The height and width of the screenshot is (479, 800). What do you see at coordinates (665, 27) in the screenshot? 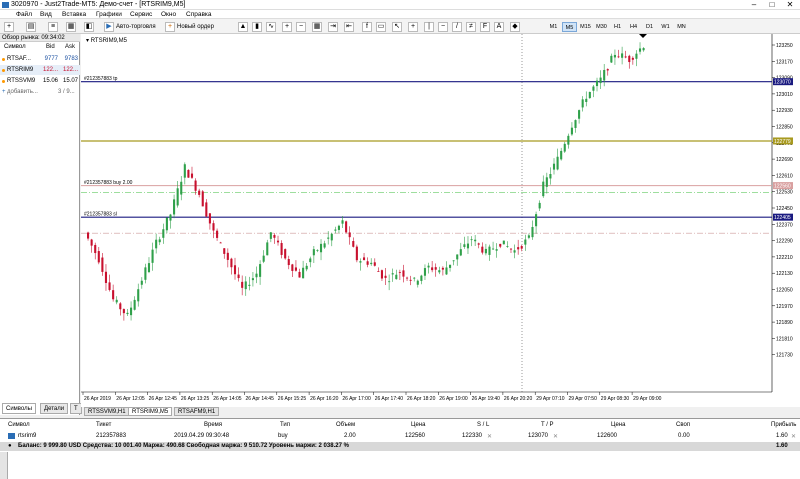
I see `tf-w1: W1` at bounding box center [665, 27].